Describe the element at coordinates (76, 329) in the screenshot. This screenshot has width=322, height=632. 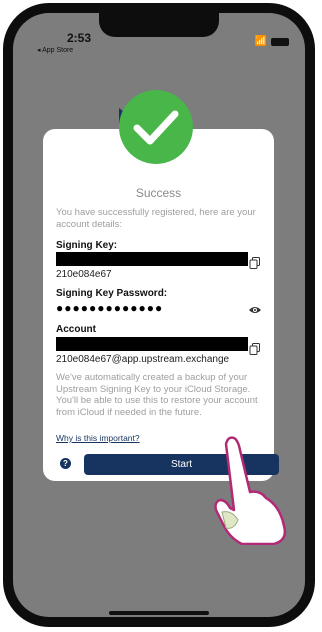
I see `account-label: Account` at that location.